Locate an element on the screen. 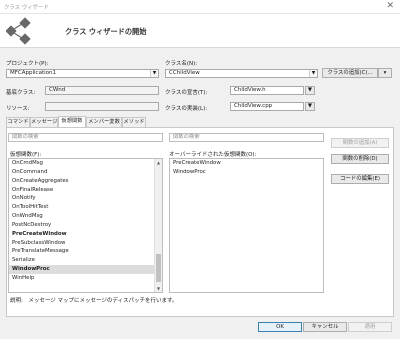 Image resolution: width=400 pixels, height=339 pixels. tab-commands: コマンド is located at coordinates (18, 122).